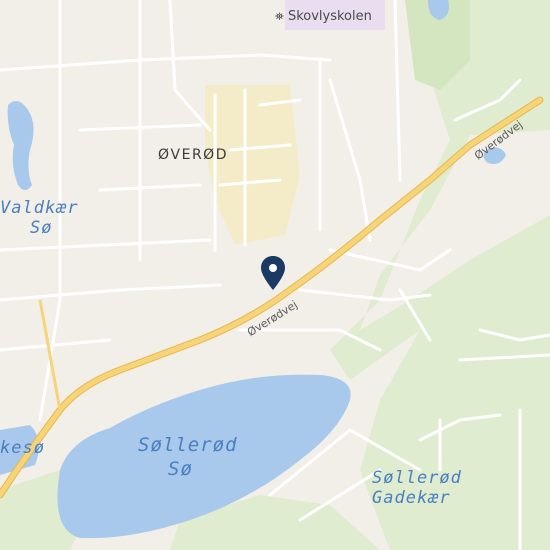 This screenshot has width=550, height=550. Describe the element at coordinates (411, 498) in the screenshot. I see `water-label-gadekaer-line2: Gadekær` at that location.